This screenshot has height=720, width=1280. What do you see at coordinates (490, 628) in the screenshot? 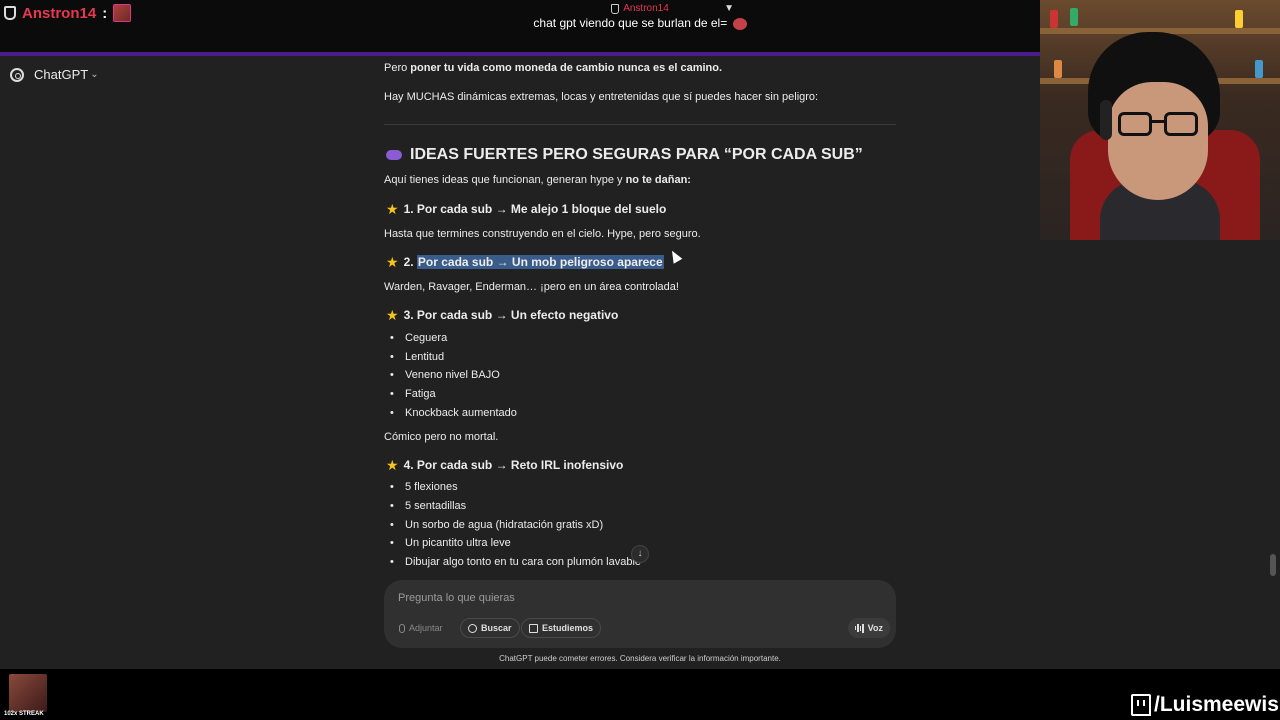
I see `search-button: Buscar` at bounding box center [490, 628].